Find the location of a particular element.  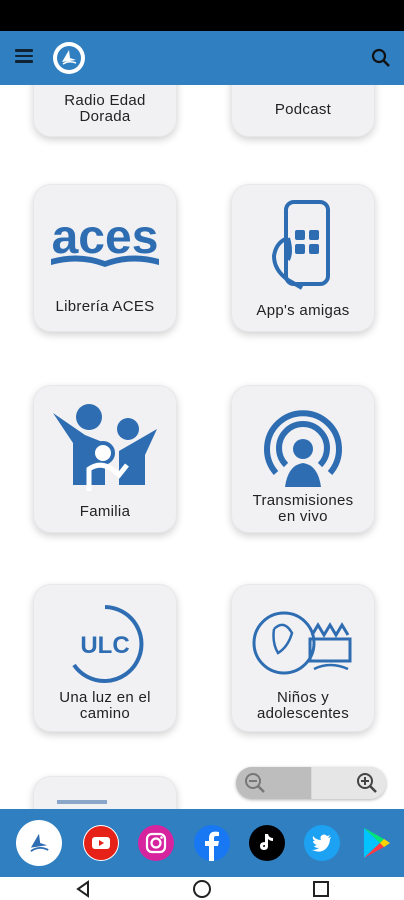

status-bar is located at coordinates (202, 15).